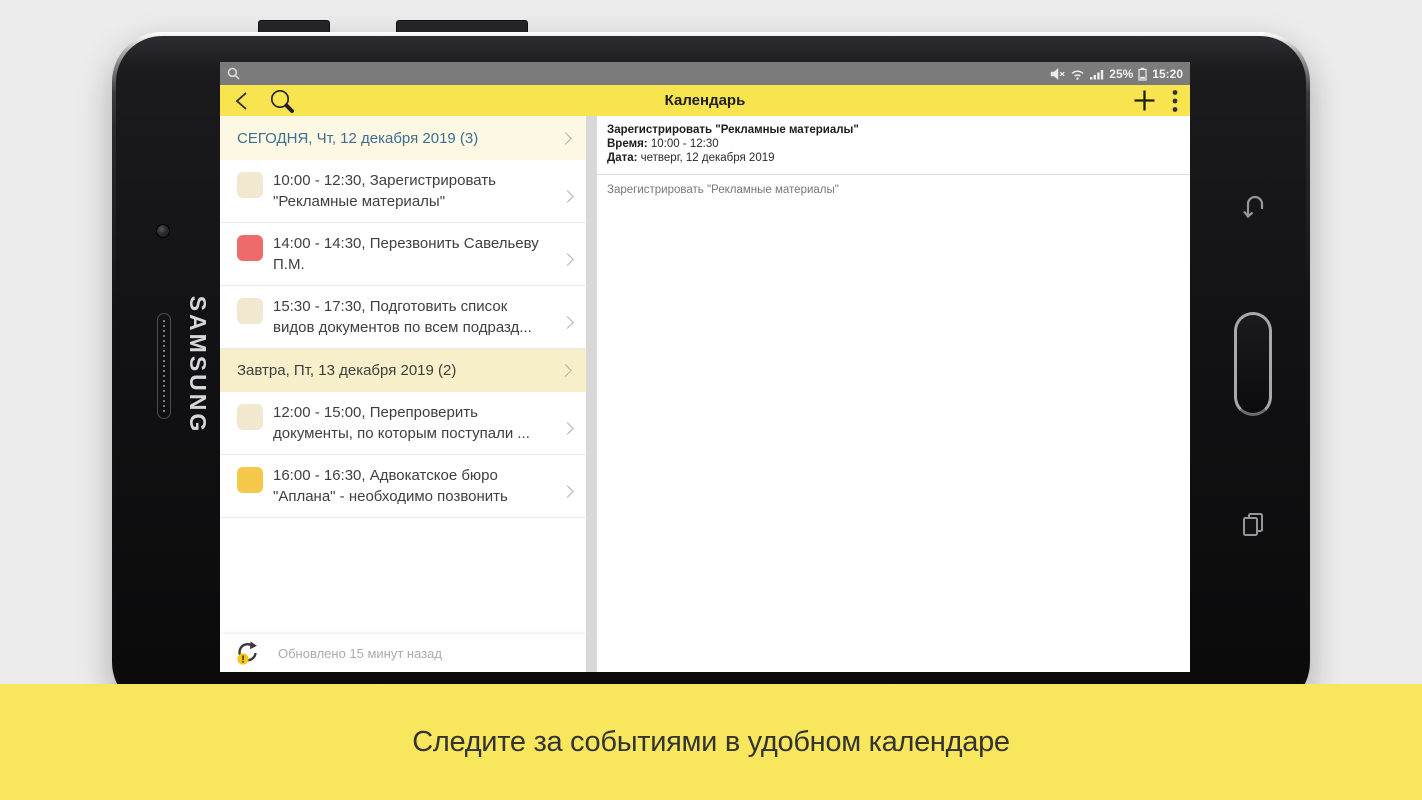 This screenshot has height=800, width=1422. Describe the element at coordinates (1057, 73) in the screenshot. I see `mute-icon` at that location.